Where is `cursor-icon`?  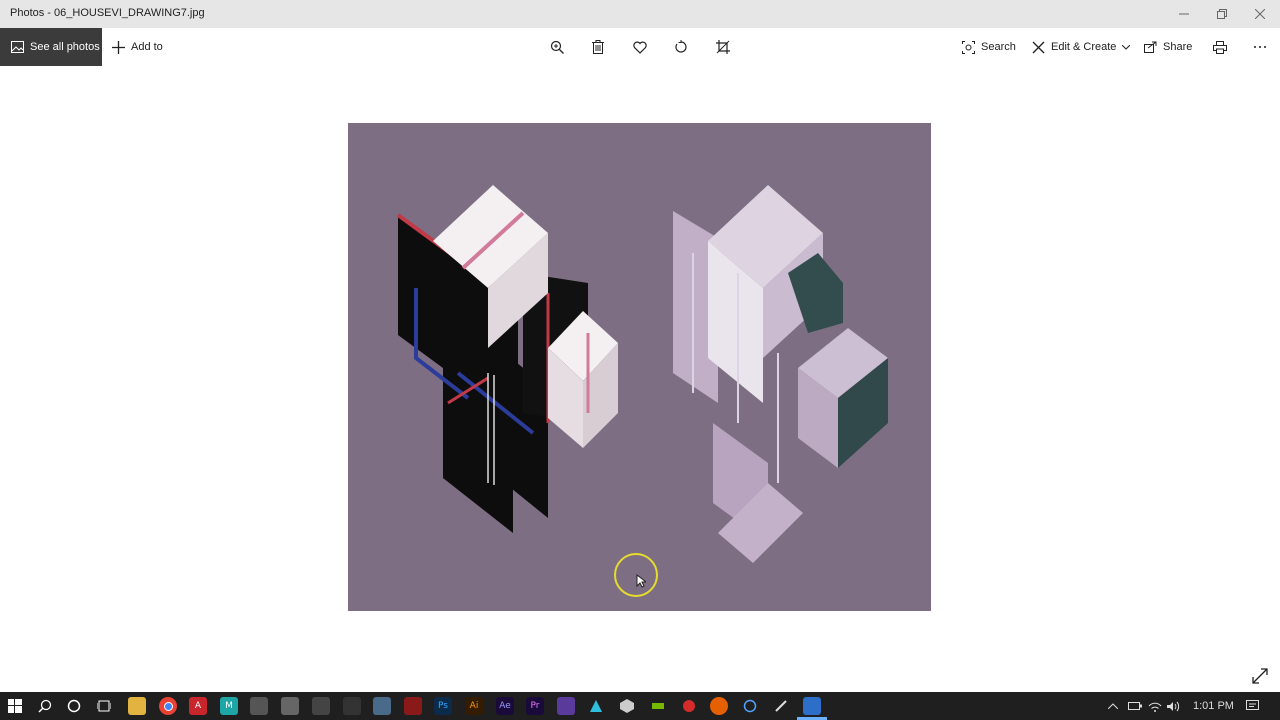 cursor-icon is located at coordinates (641, 581).